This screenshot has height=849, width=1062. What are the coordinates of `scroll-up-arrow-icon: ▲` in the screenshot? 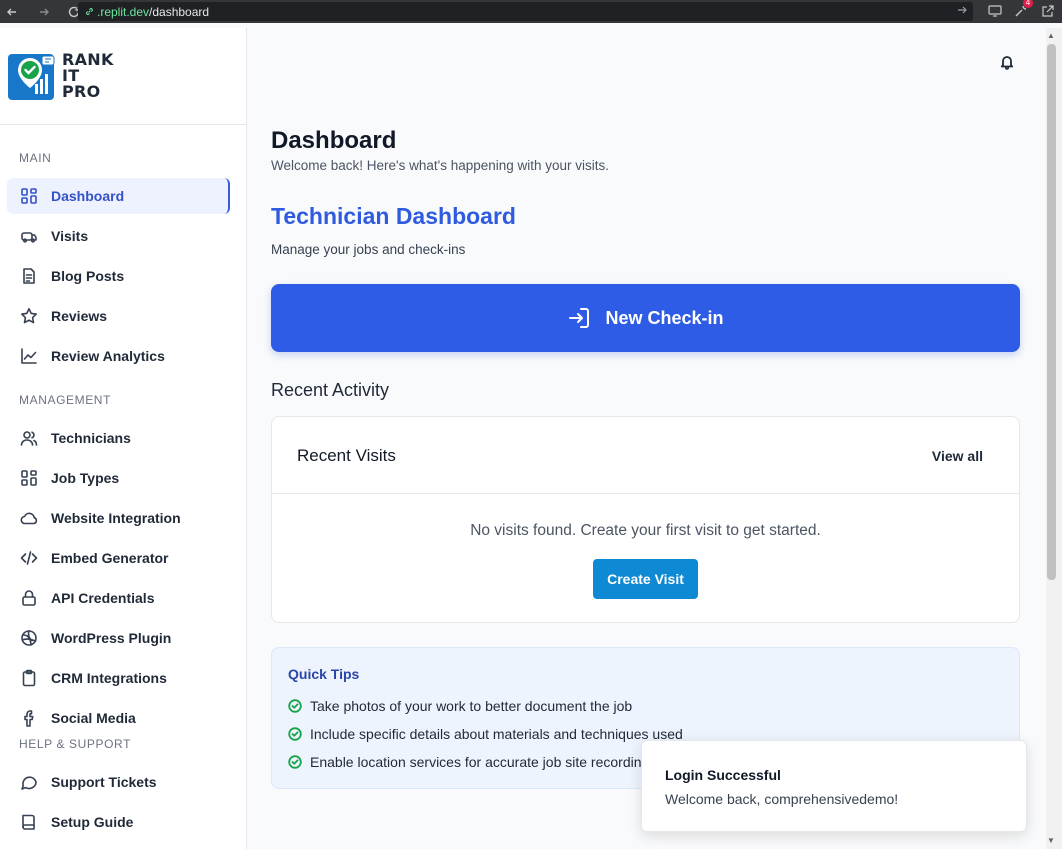 It's located at (1051, 35).